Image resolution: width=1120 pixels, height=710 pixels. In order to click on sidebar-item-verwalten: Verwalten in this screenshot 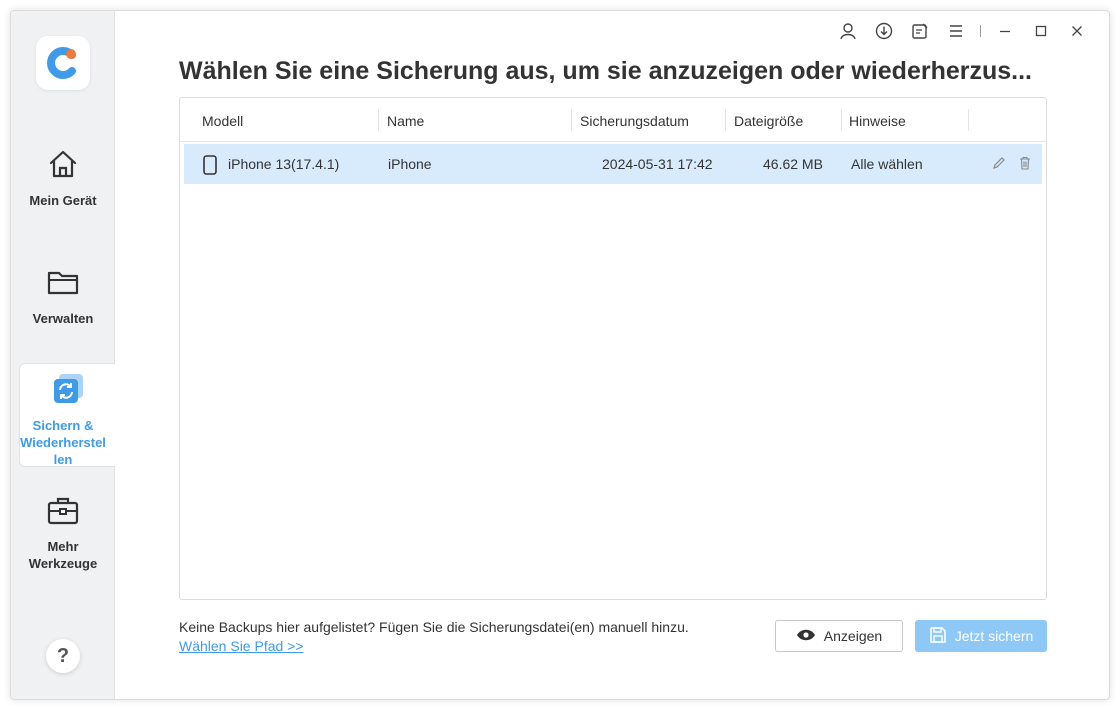, I will do `click(63, 296)`.